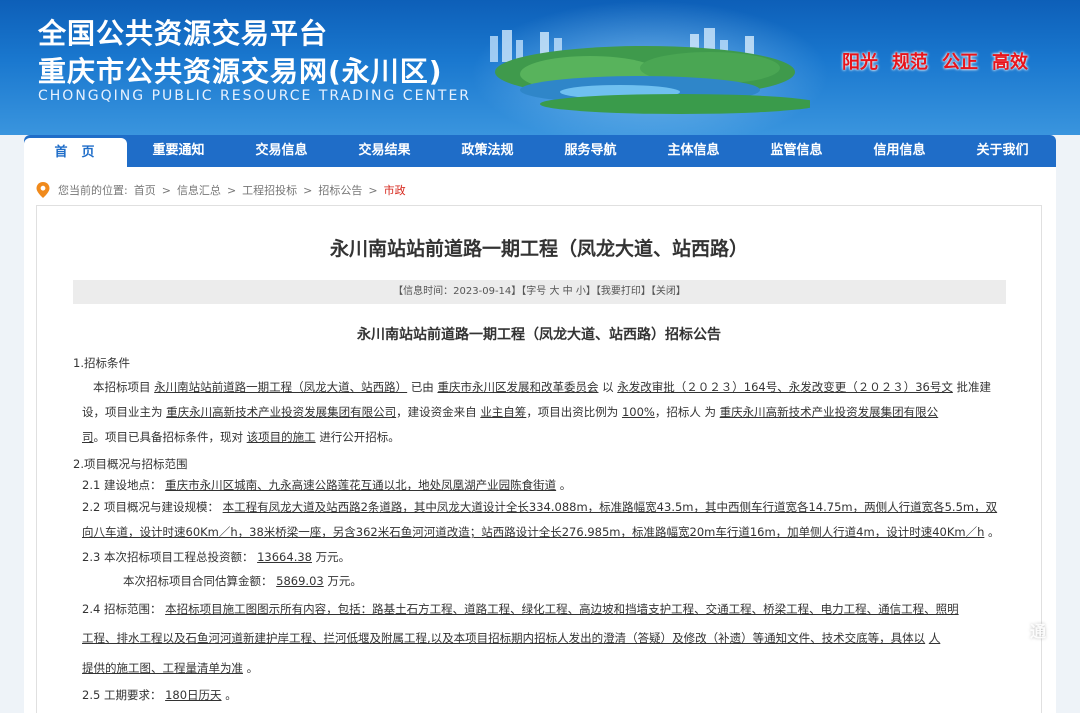 This screenshot has height=713, width=1080. Describe the element at coordinates (178, 151) in the screenshot. I see `nav-important-notices: 重要通知` at that location.